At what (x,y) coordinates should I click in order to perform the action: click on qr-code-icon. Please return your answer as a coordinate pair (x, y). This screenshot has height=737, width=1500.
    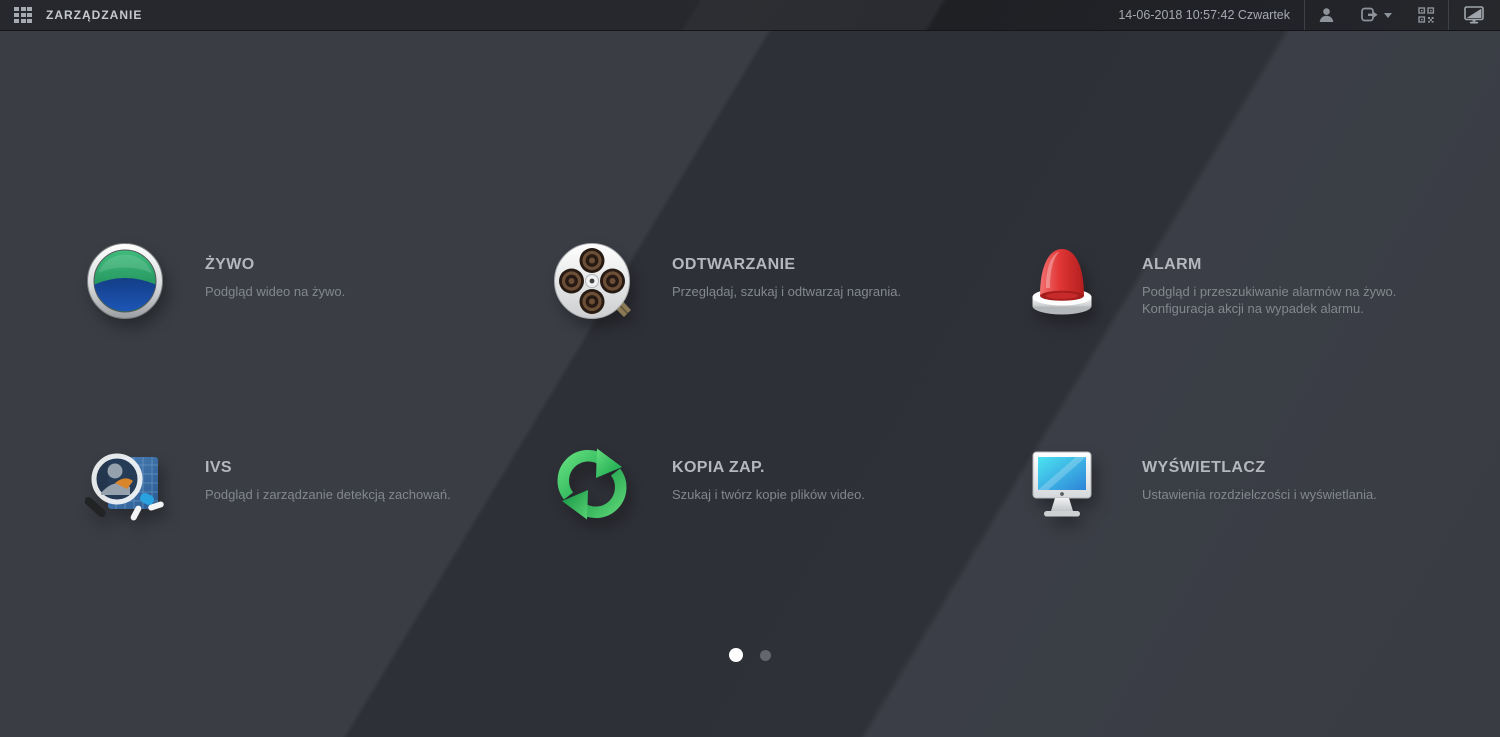
    Looking at the image, I should click on (1426, 15).